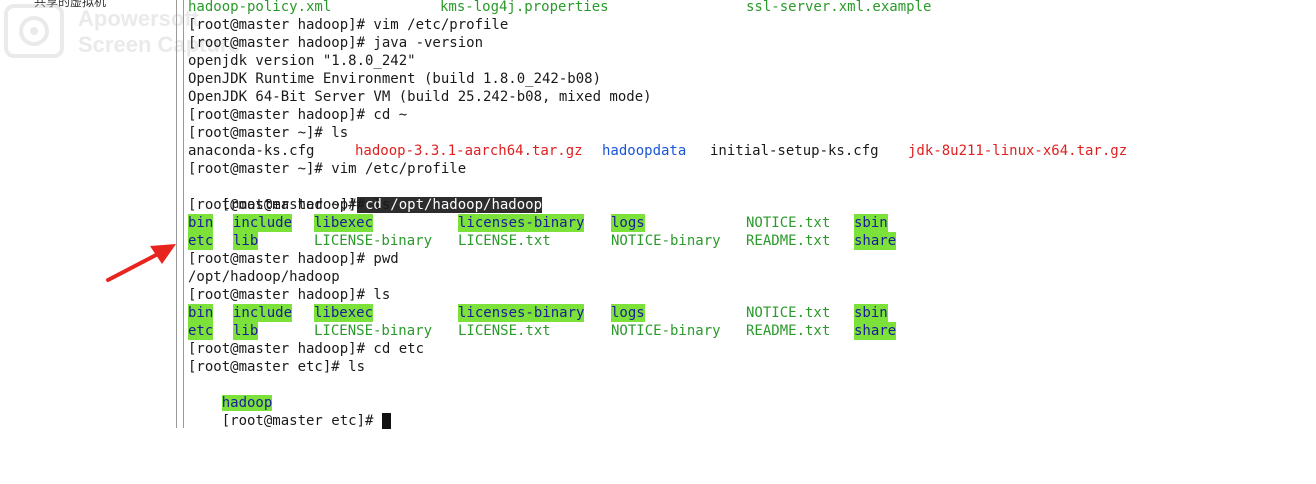 The height and width of the screenshot is (484, 1316). Describe the element at coordinates (289, 411) in the screenshot. I see `terminal-line: [root@master etc]#` at that location.